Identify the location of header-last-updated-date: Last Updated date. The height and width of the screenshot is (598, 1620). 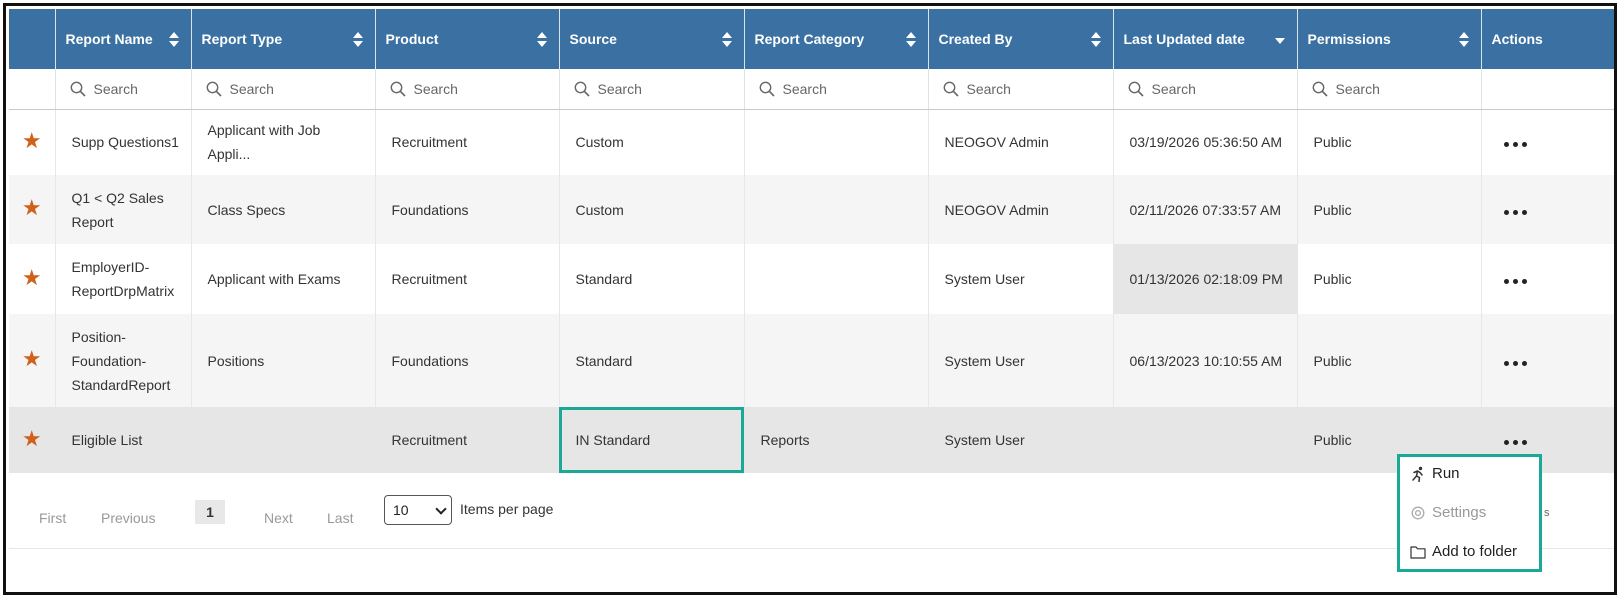
(1205, 39).